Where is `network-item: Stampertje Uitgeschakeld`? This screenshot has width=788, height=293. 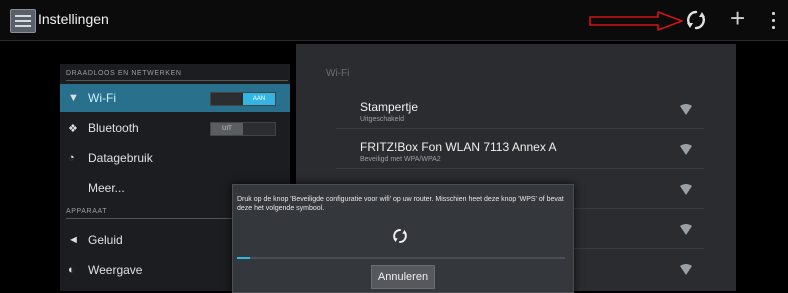 network-item: Stampertje Uitgeschakeld is located at coordinates (520, 111).